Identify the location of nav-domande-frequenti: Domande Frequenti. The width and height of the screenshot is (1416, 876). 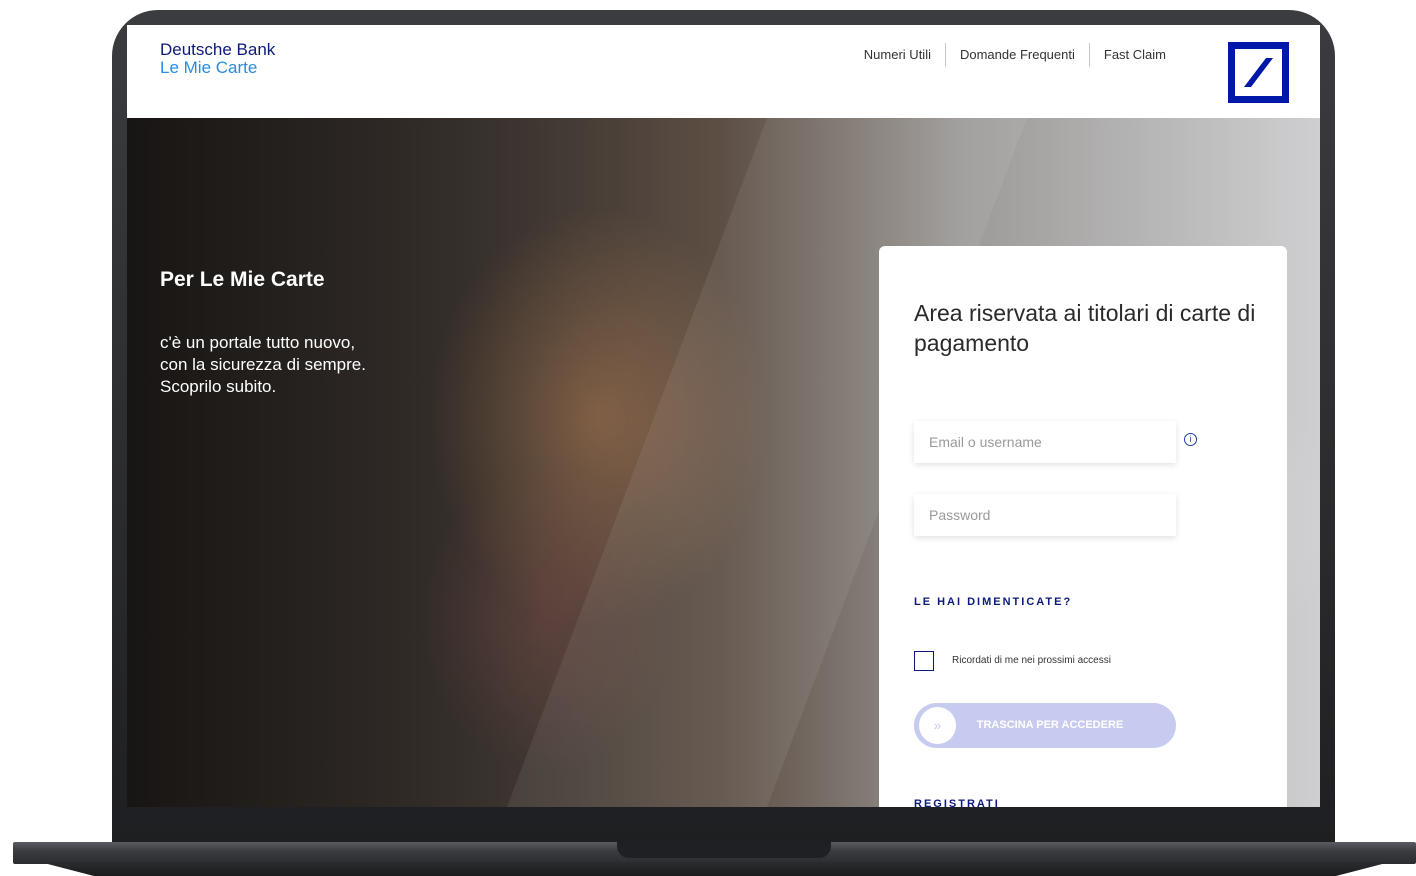
(1016, 55).